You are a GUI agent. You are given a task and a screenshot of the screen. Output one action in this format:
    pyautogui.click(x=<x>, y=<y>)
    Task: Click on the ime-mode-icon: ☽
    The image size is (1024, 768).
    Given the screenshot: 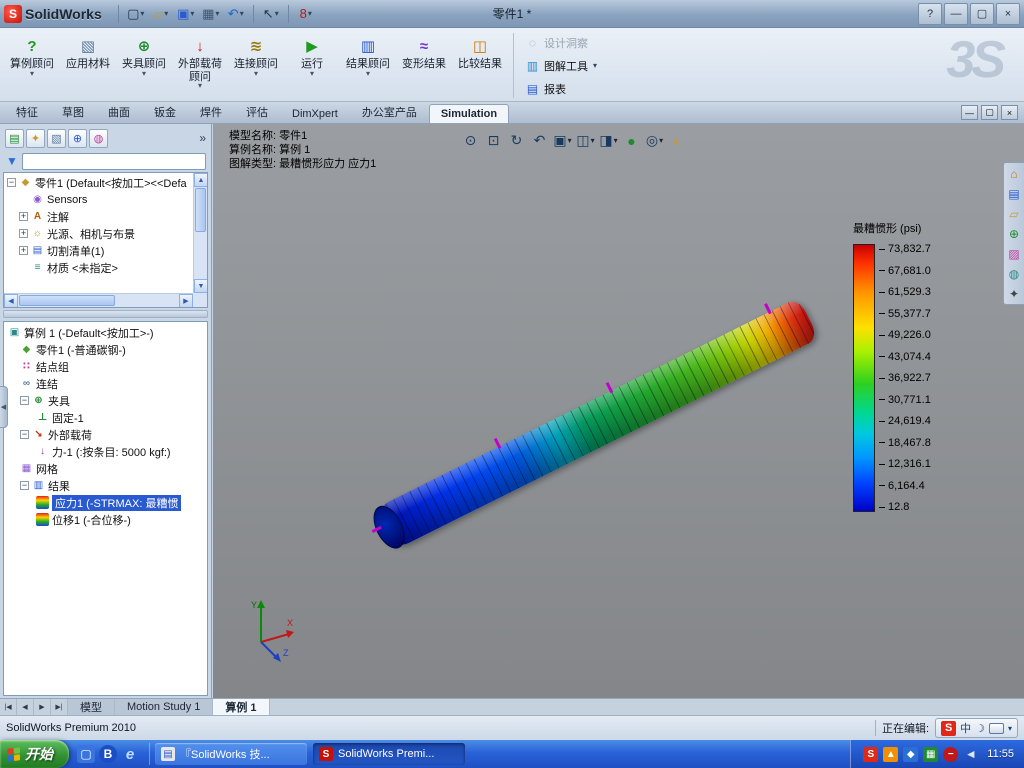 What is the action you would take?
    pyautogui.click(x=980, y=728)
    